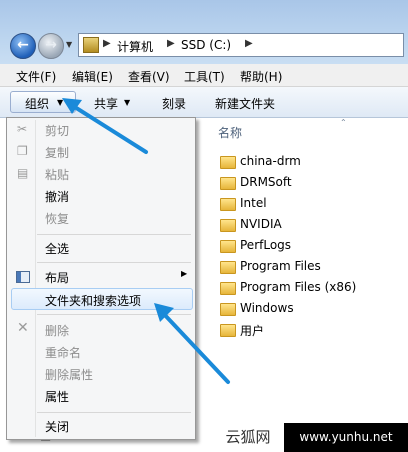 Image resolution: width=408 pixels, height=452 pixels. I want to click on arrow-to-organize, so click(108, 128).